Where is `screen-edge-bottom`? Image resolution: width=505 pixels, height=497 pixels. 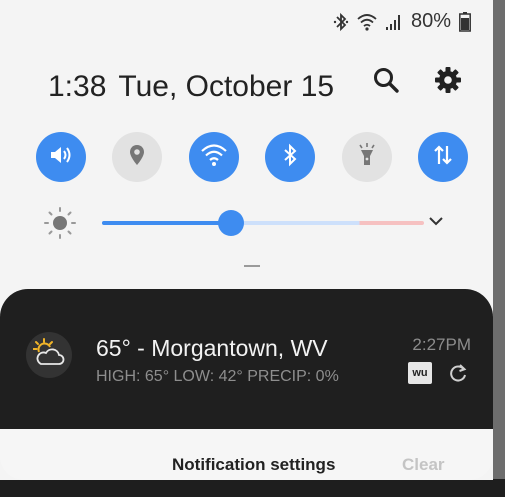
screen-edge-bottom is located at coordinates (252, 488).